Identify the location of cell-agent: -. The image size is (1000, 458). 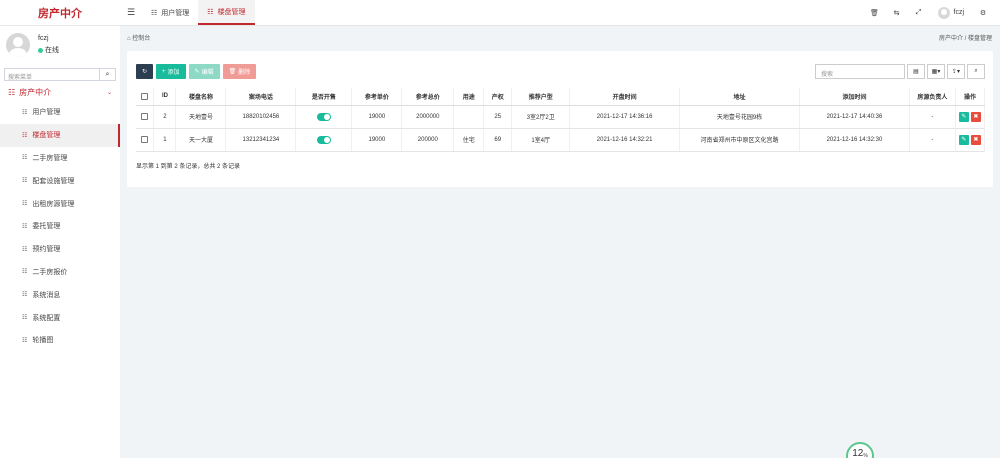
(932, 140).